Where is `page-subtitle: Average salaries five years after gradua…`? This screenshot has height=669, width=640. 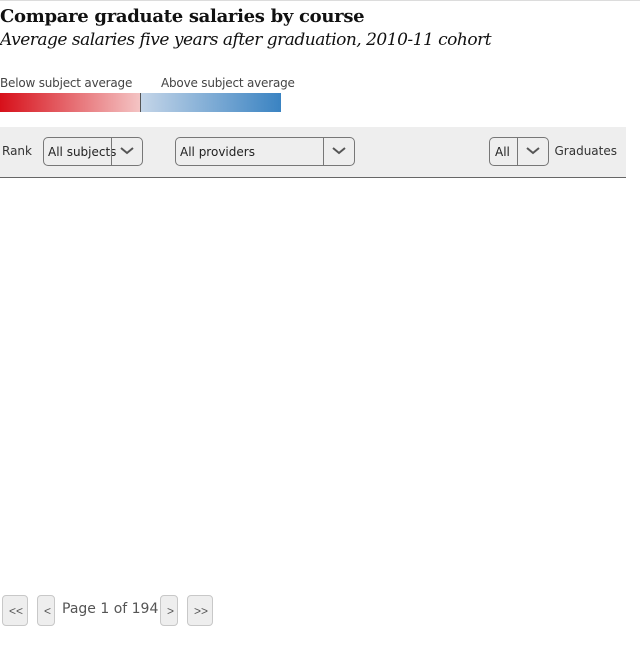 page-subtitle: Average salaries five years after gradua… is located at coordinates (246, 40).